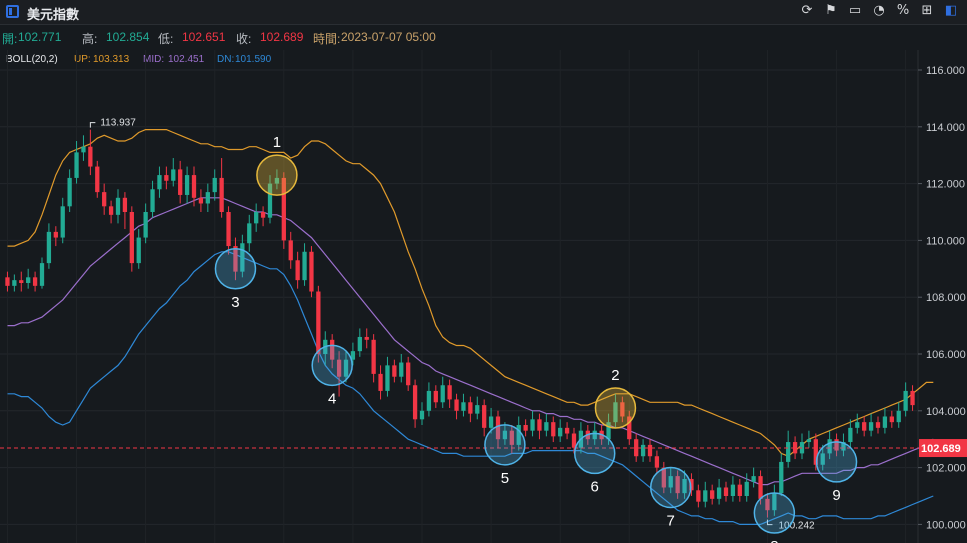 The image size is (967, 543). What do you see at coordinates (118, 123) in the screenshot?
I see `max-price-label: 113.937` at bounding box center [118, 123].